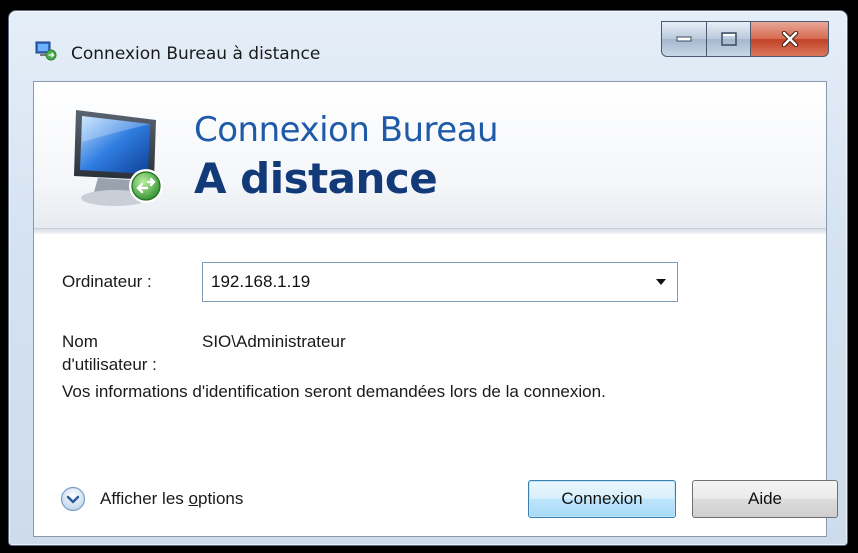 The width and height of the screenshot is (858, 553). What do you see at coordinates (193, 498) in the screenshot?
I see `show-options-accesskey: o` at bounding box center [193, 498].